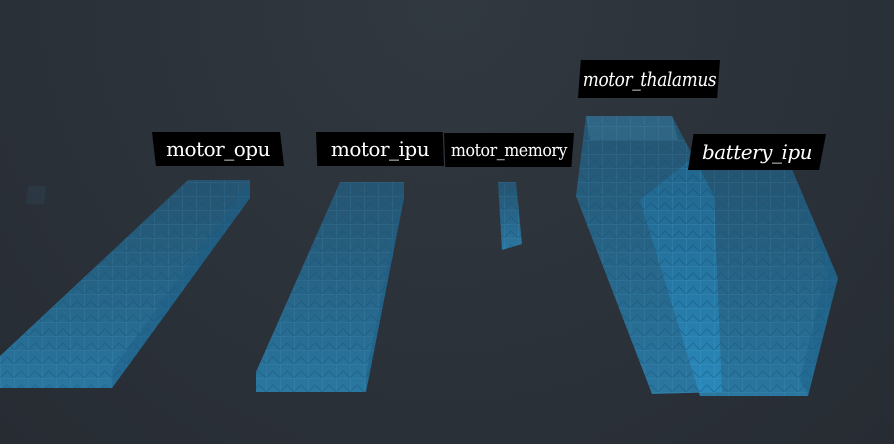  Describe the element at coordinates (510, 216) in the screenshot. I see `voxel-region-motor-memory` at that location.